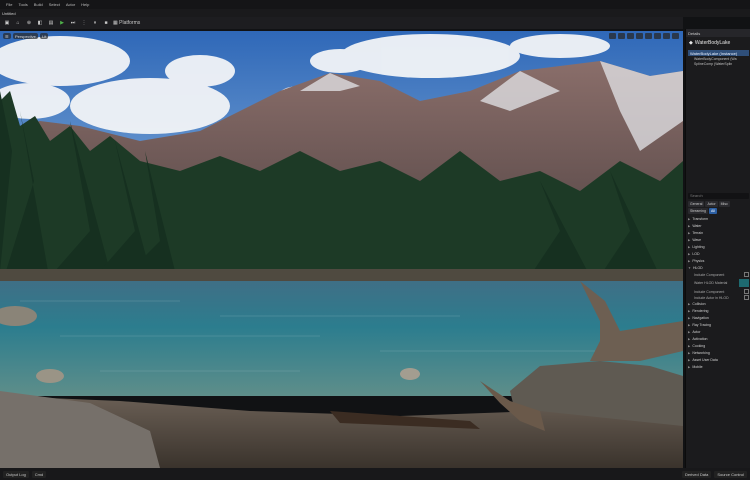 This screenshot has height=480, width=750. I want to click on category-transform: ▶ Transform, so click(718, 219).